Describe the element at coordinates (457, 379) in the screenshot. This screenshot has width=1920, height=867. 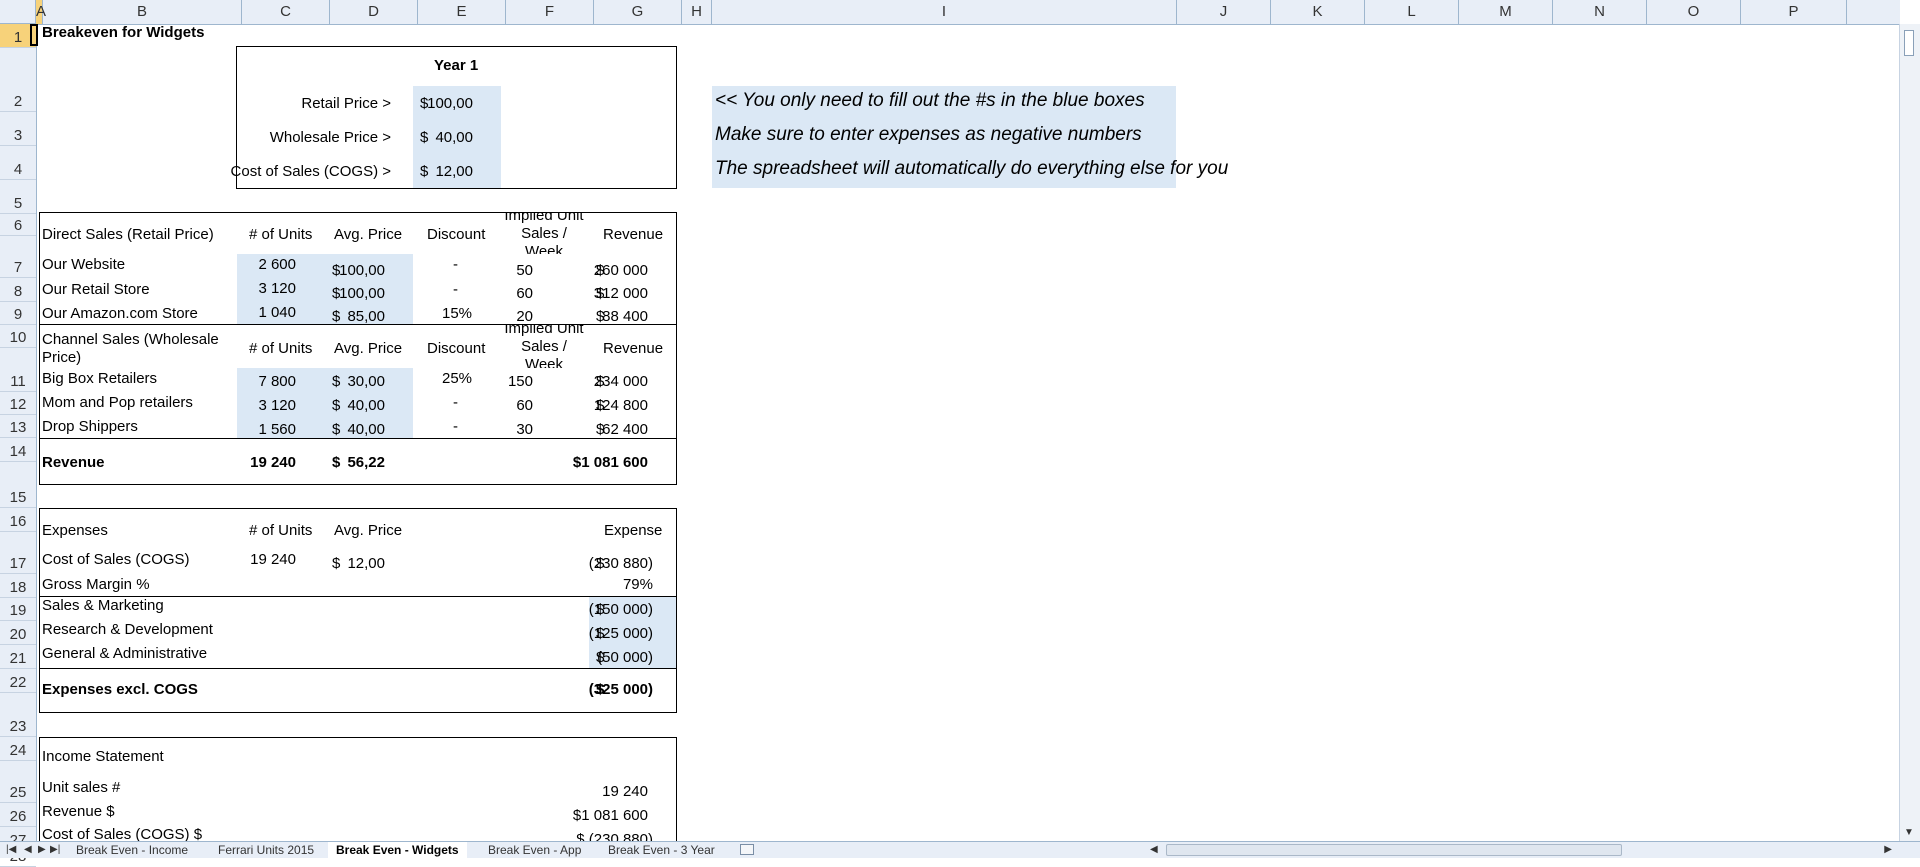
I see `discount-input: 25%` at that location.